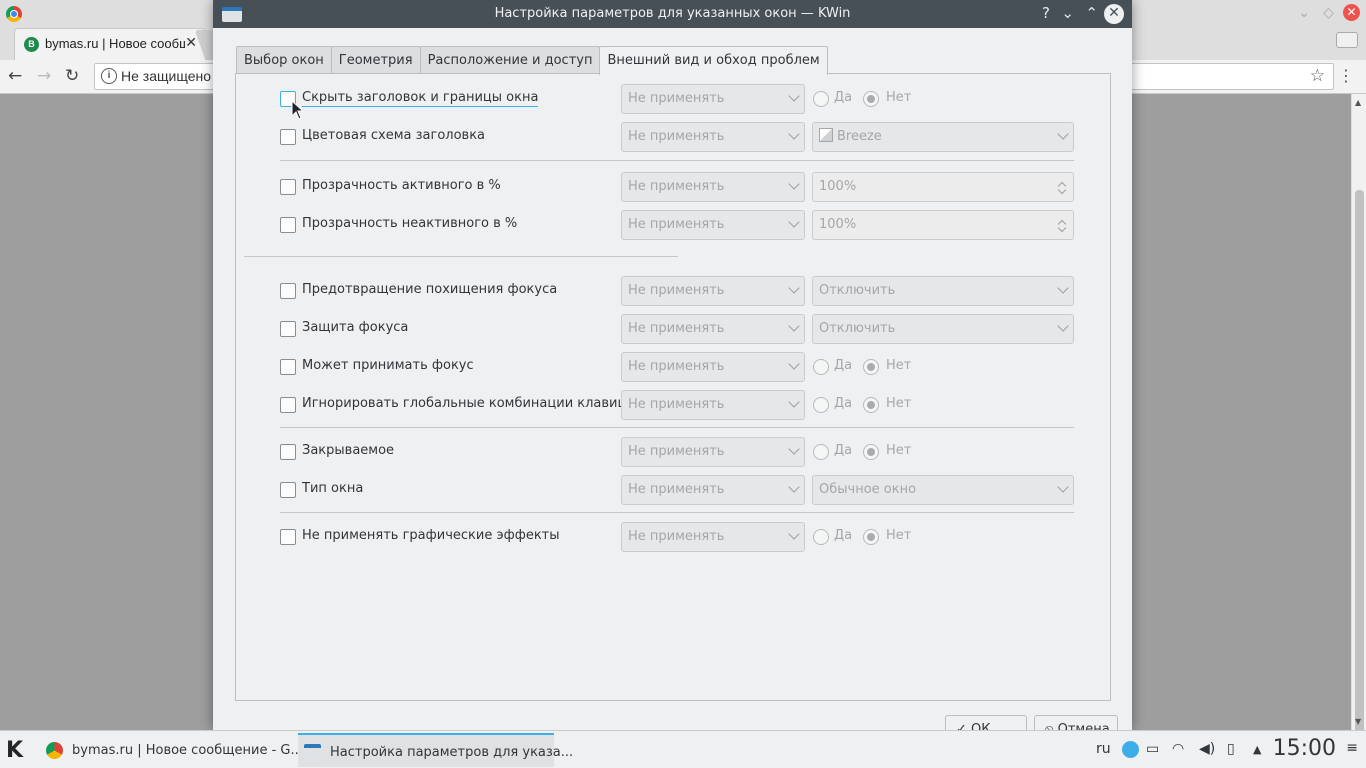  What do you see at coordinates (1304, 748) in the screenshot?
I see `clock: 15:00` at bounding box center [1304, 748].